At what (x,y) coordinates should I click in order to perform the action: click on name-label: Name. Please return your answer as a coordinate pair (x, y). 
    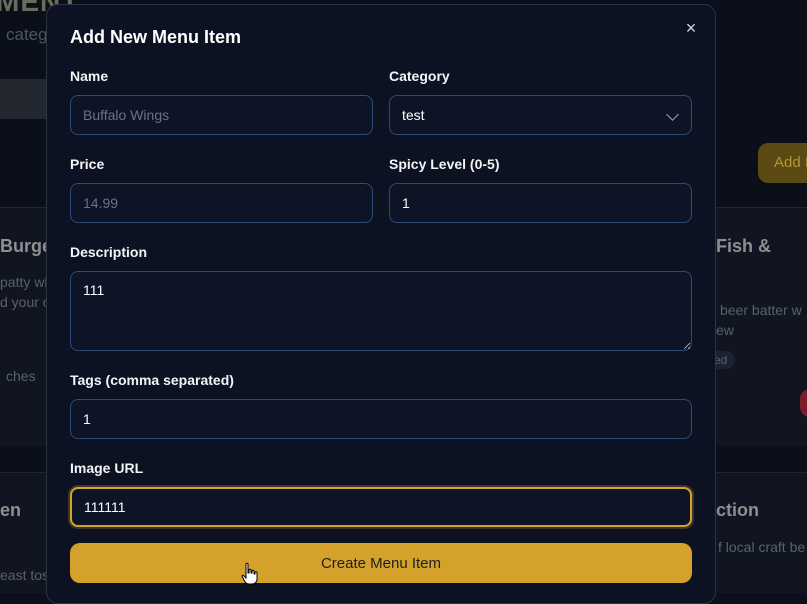
    Looking at the image, I should click on (89, 76).